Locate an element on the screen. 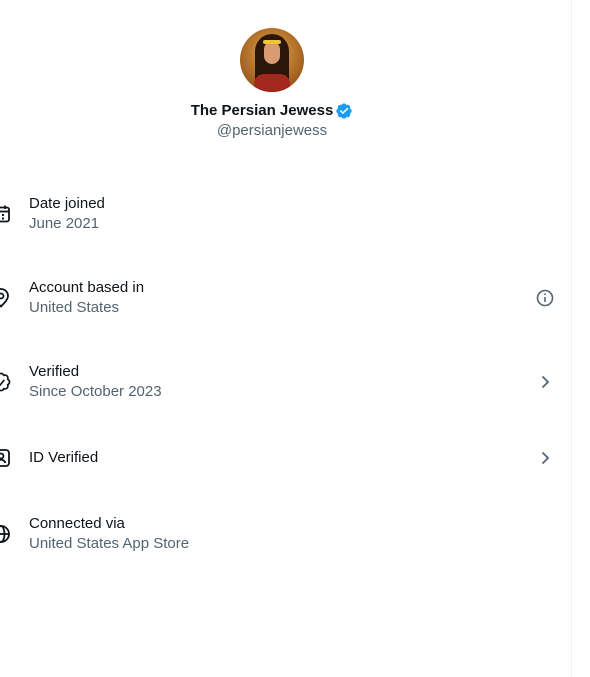 The height and width of the screenshot is (677, 590). connected-via-value: United States App Store is located at coordinates (109, 543).